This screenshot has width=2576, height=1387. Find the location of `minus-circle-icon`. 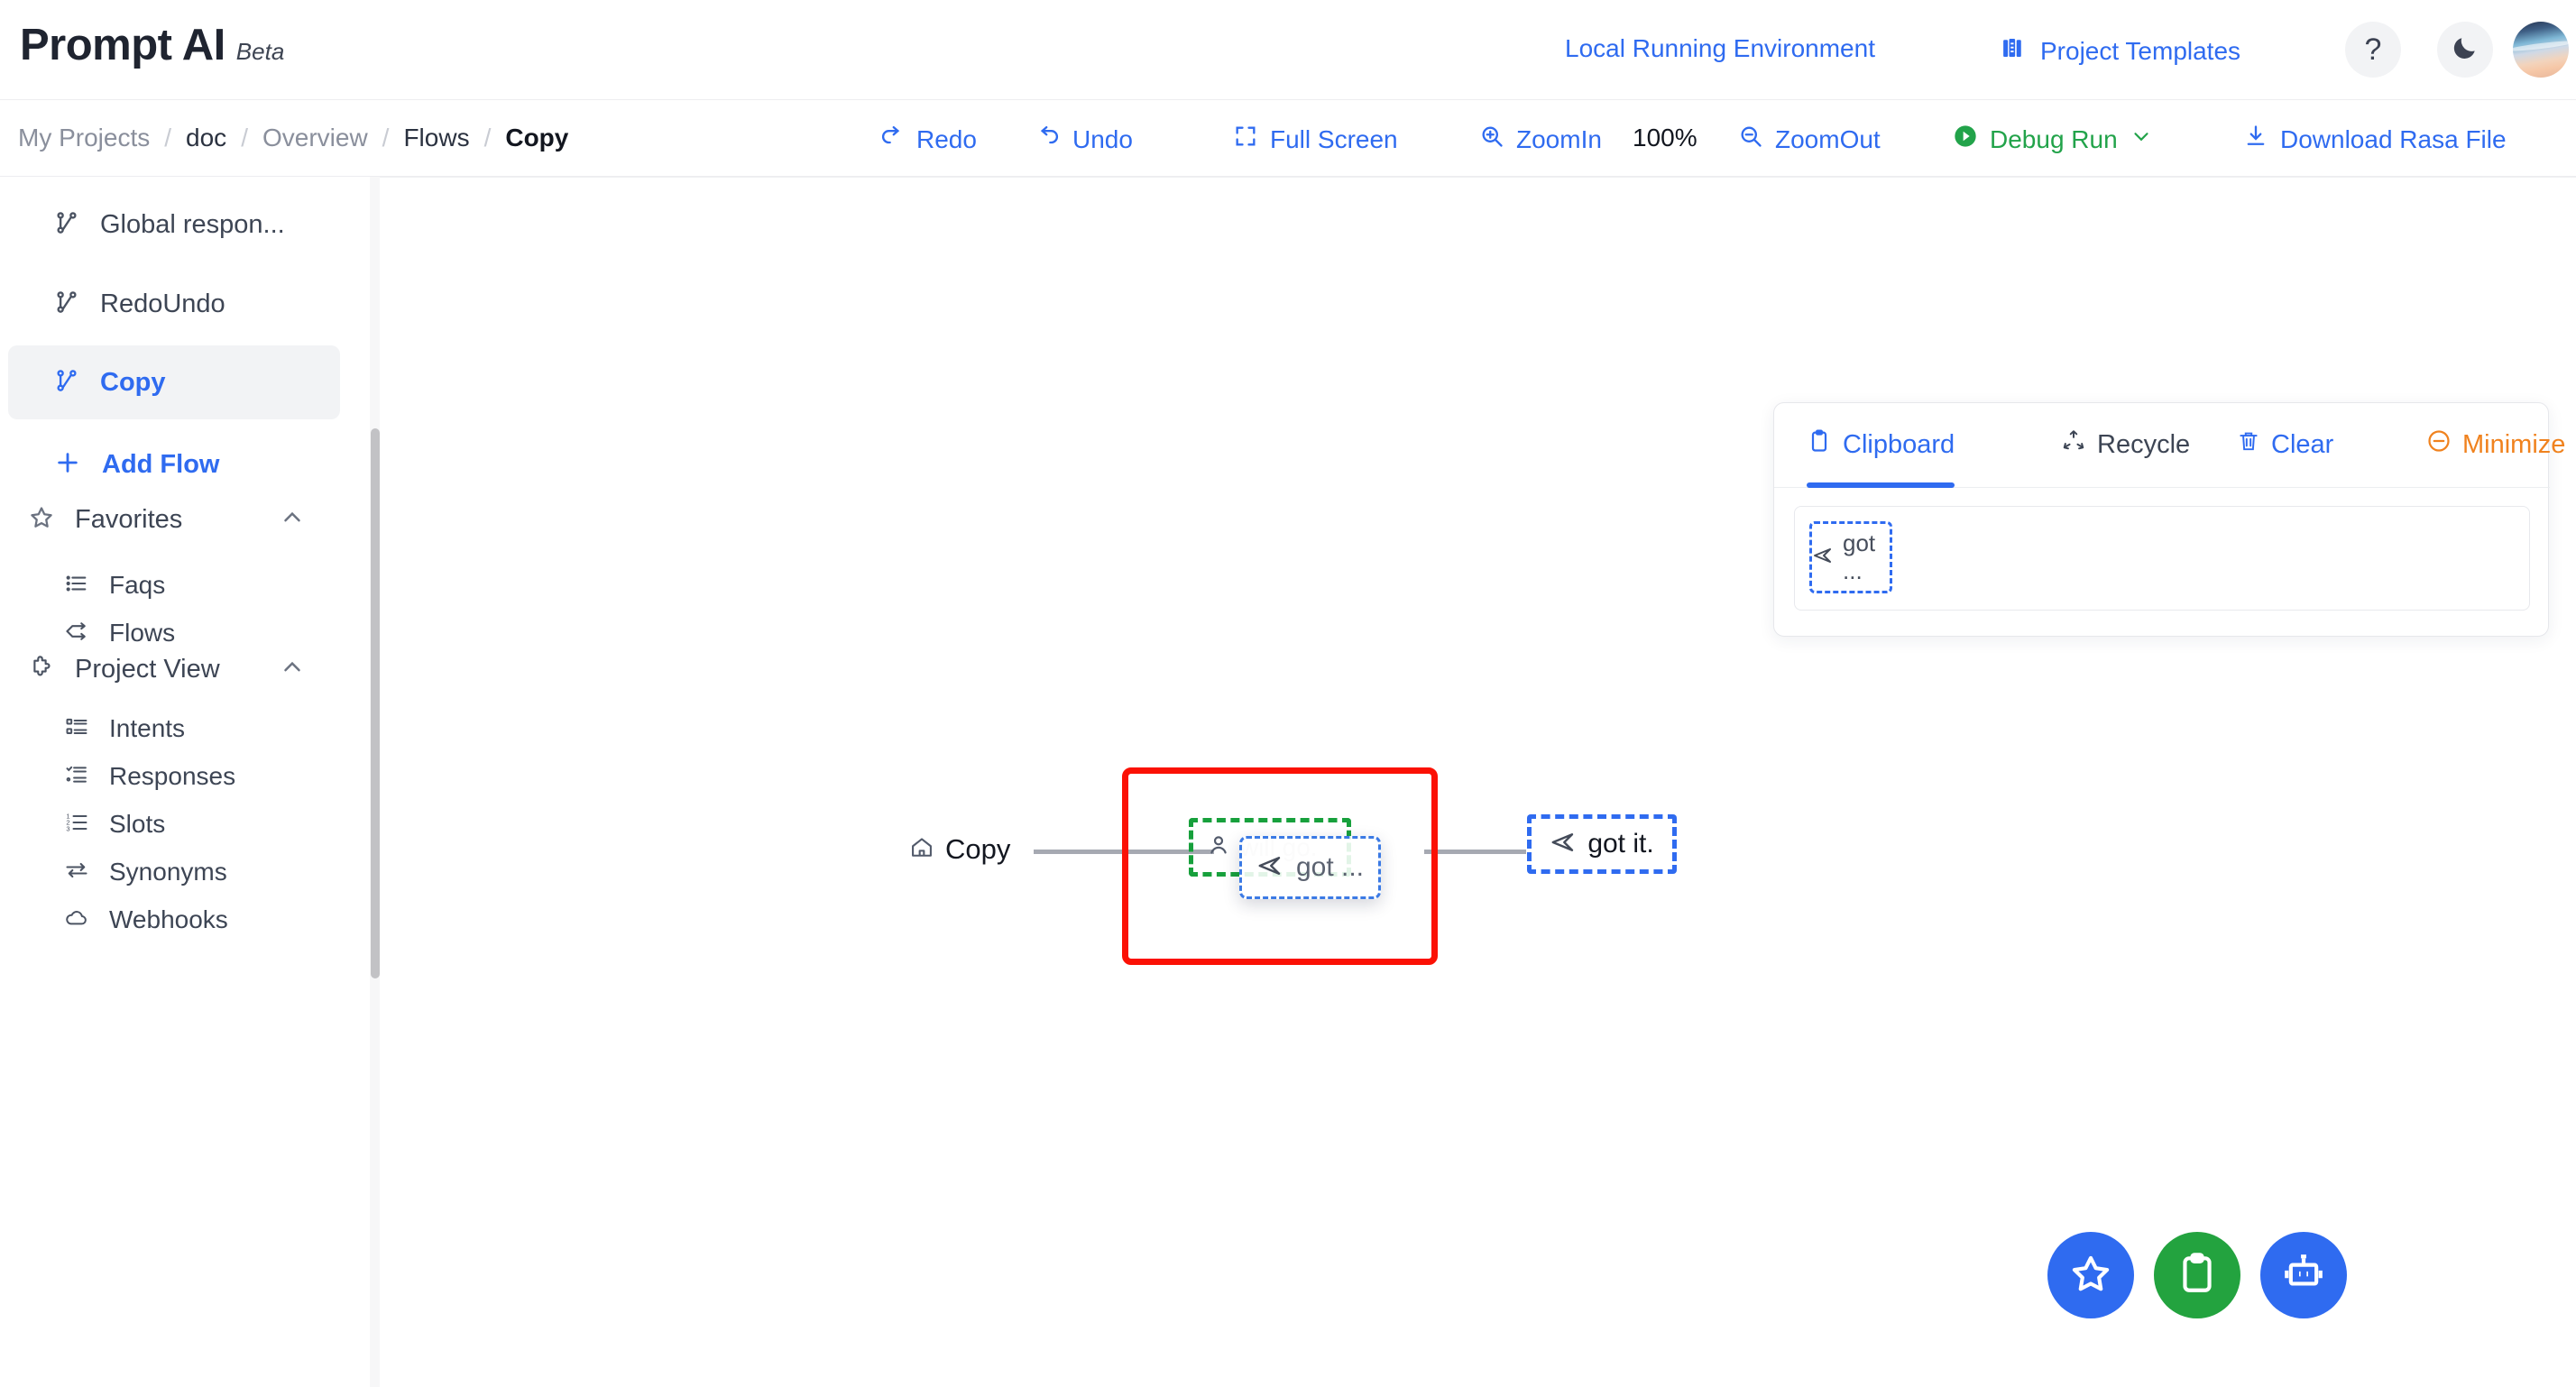

minus-circle-icon is located at coordinates (2439, 444).